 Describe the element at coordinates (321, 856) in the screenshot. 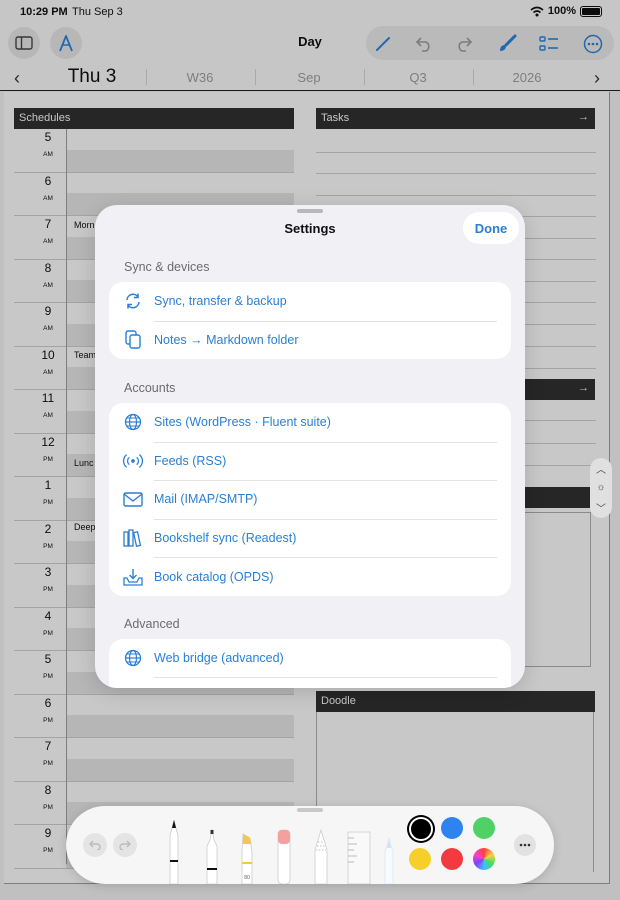

I see `lasso-tool-icon` at that location.